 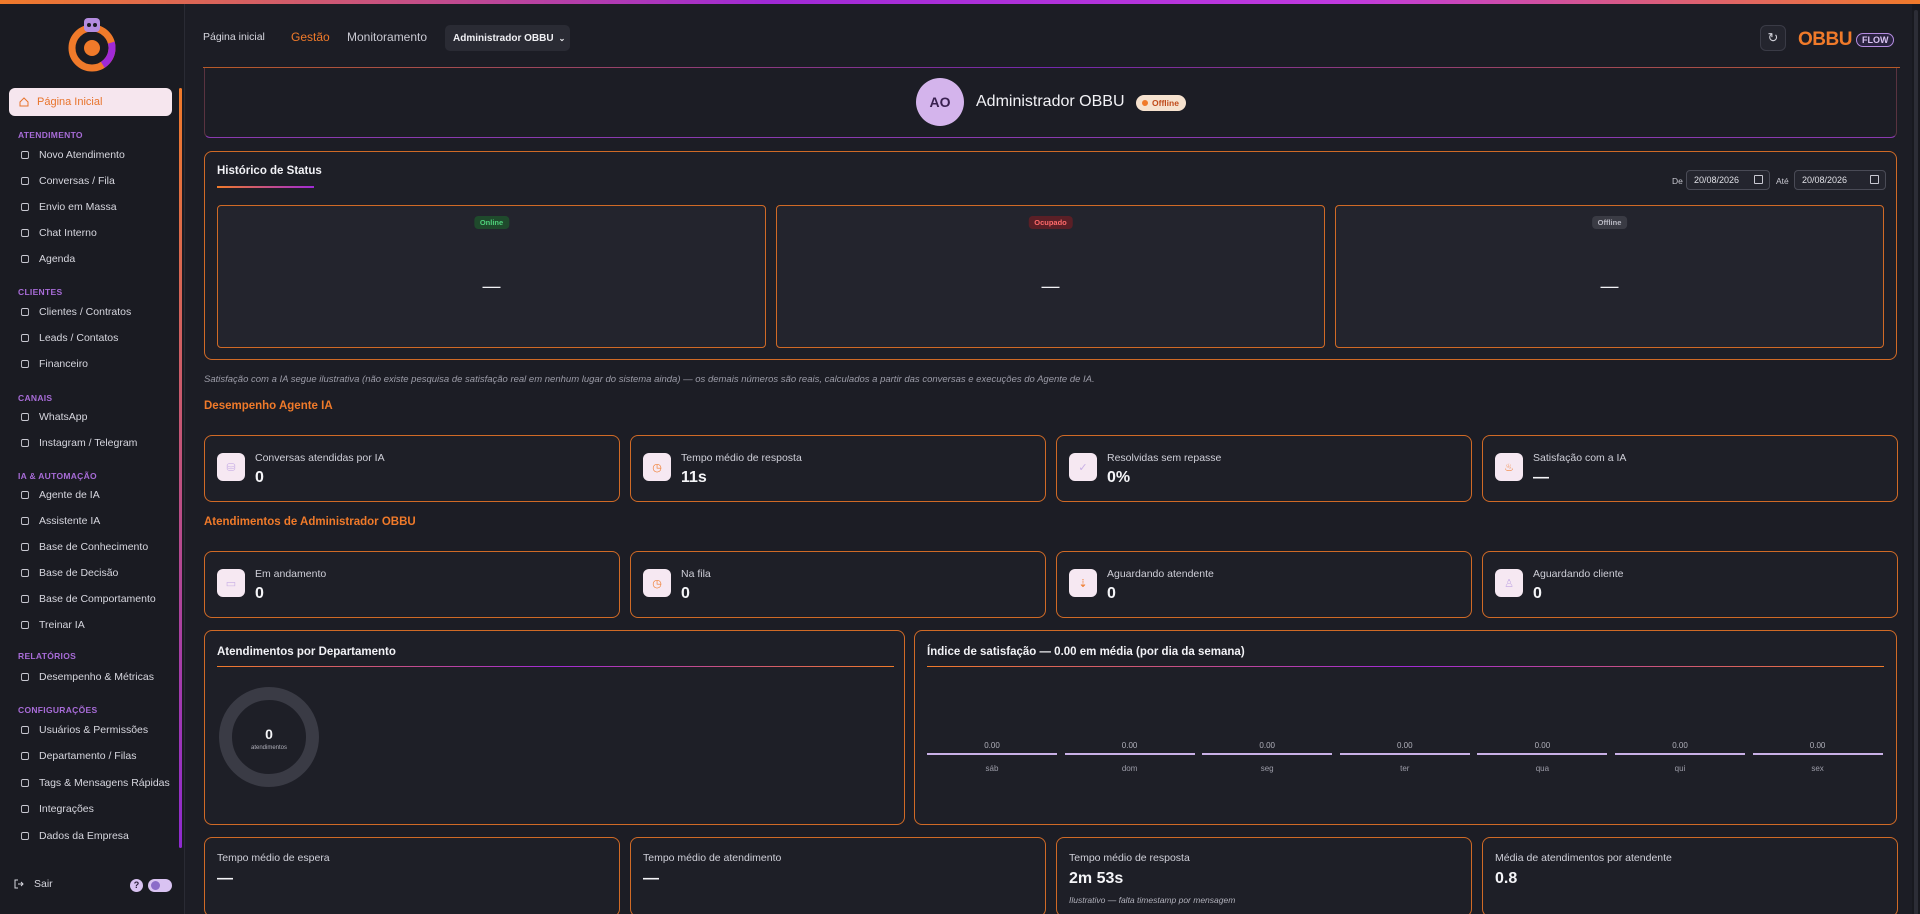 I want to click on avatar: AO, so click(x=940, y=102).